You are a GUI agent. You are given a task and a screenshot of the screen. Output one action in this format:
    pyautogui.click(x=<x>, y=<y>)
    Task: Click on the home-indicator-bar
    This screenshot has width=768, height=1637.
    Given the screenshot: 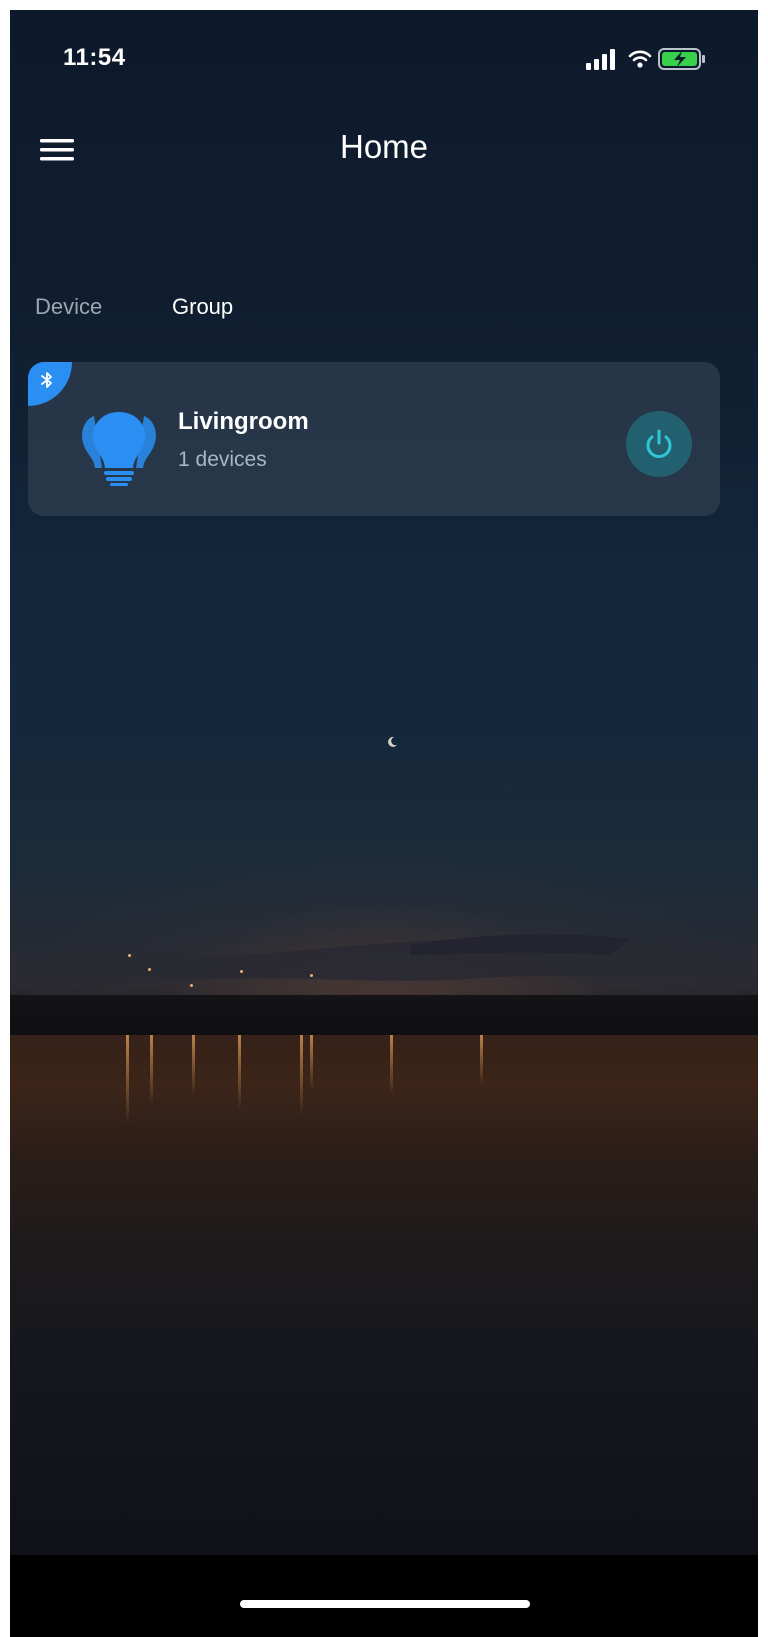 What is the action you would take?
    pyautogui.click(x=384, y=1596)
    